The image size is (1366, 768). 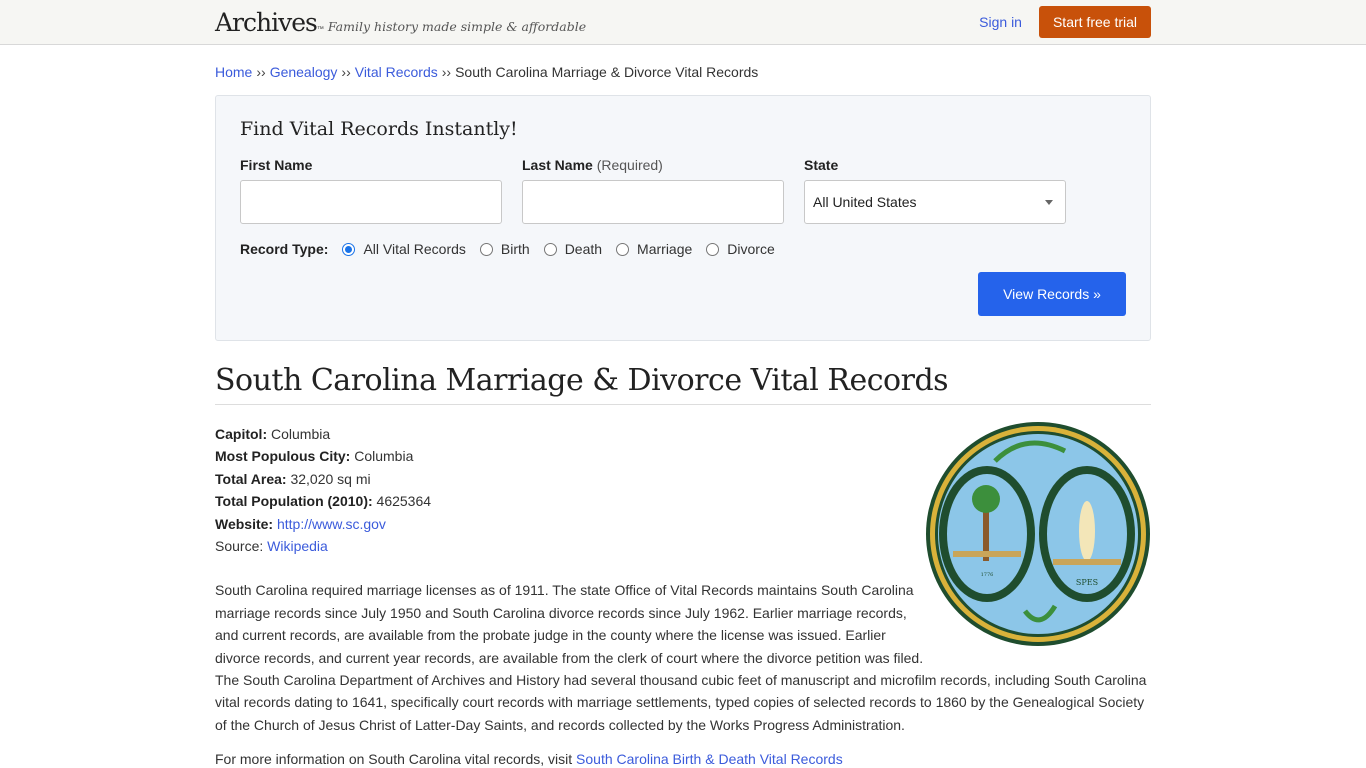 What do you see at coordinates (865, 202) in the screenshot?
I see `state-select-value: All United States` at bounding box center [865, 202].